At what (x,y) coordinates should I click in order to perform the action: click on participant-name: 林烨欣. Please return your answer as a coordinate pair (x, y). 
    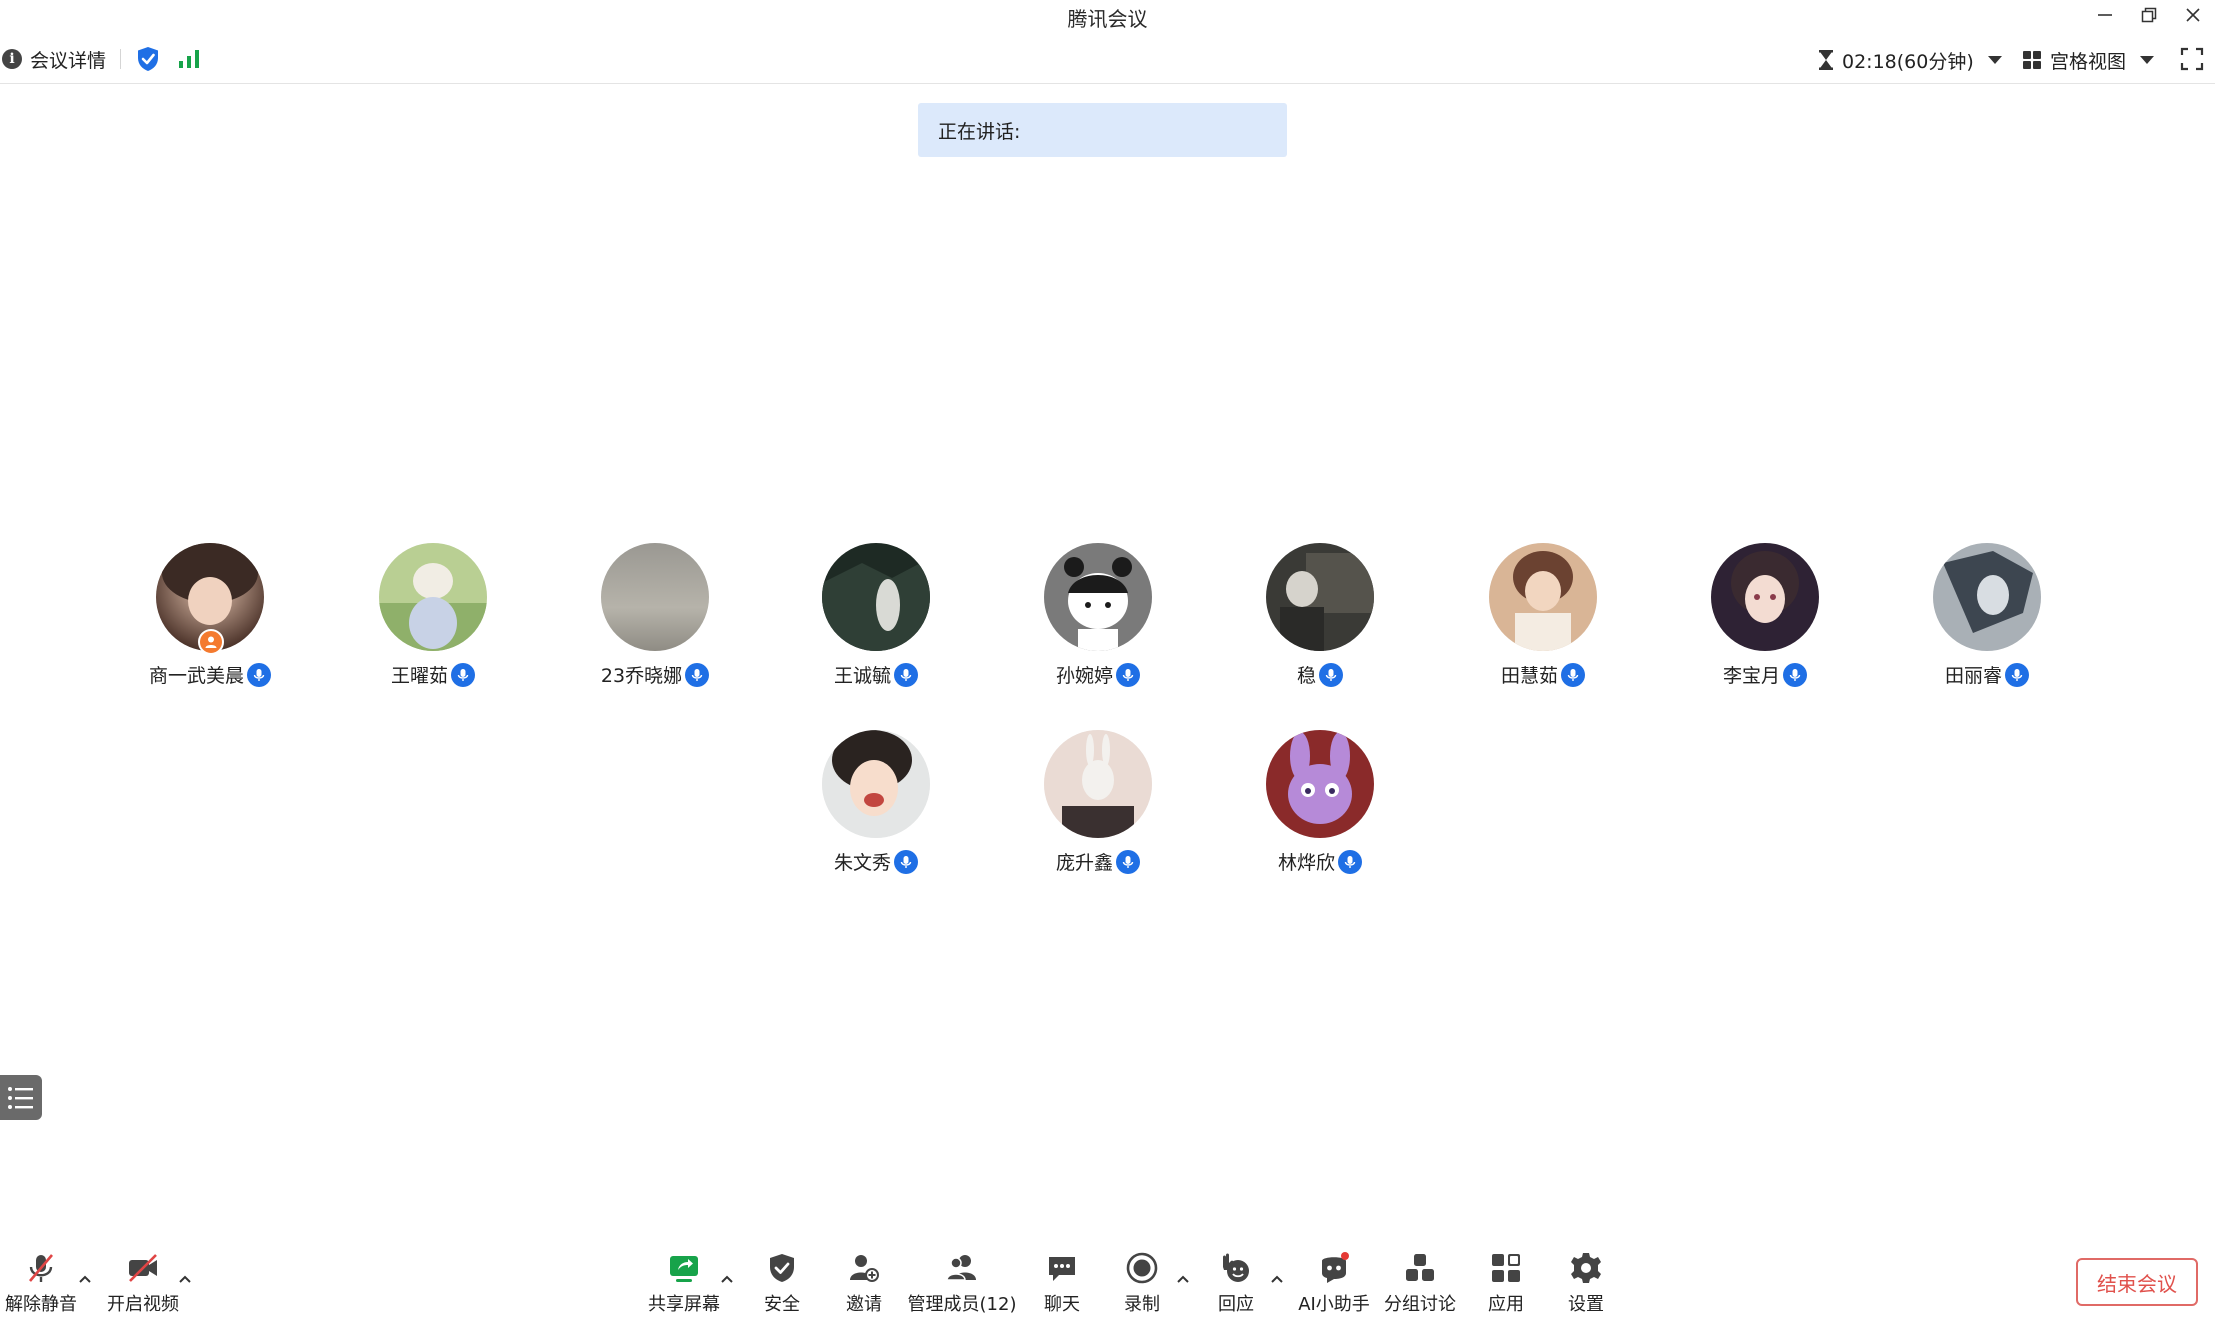
    Looking at the image, I should click on (1306, 863).